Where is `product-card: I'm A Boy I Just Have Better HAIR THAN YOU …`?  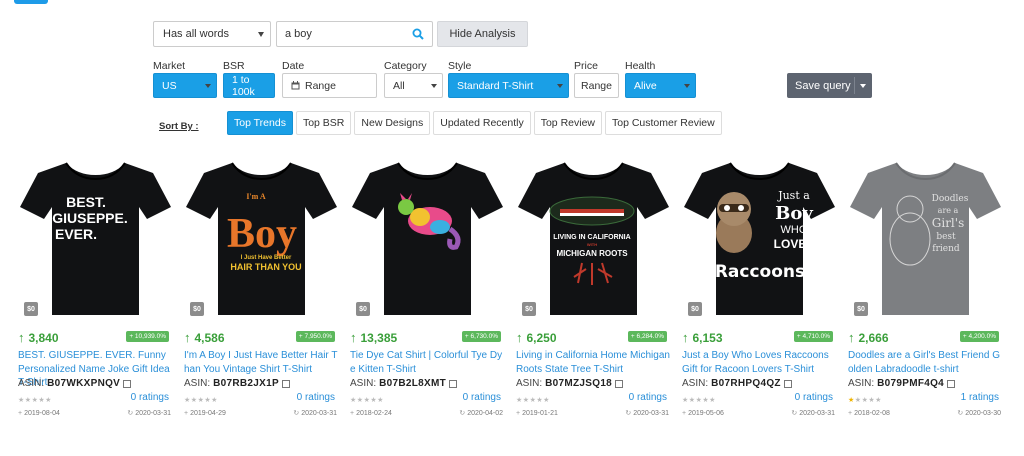 product-card: I'm A Boy I Just Have Better HAIR THAN YOU … is located at coordinates (261, 304).